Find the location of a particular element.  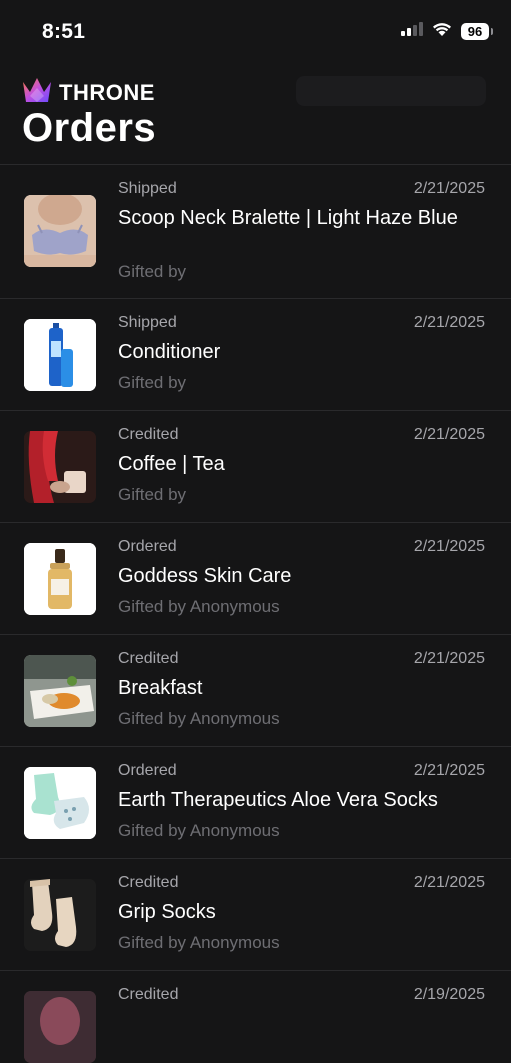

wifi-icon is located at coordinates (442, 31).